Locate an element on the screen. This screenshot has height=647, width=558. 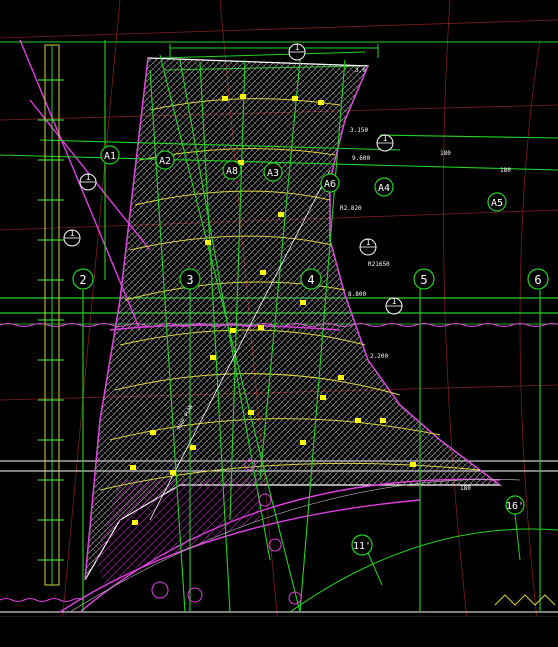
grid-bubble-row-A1: A1 is located at coordinates (110, 155).